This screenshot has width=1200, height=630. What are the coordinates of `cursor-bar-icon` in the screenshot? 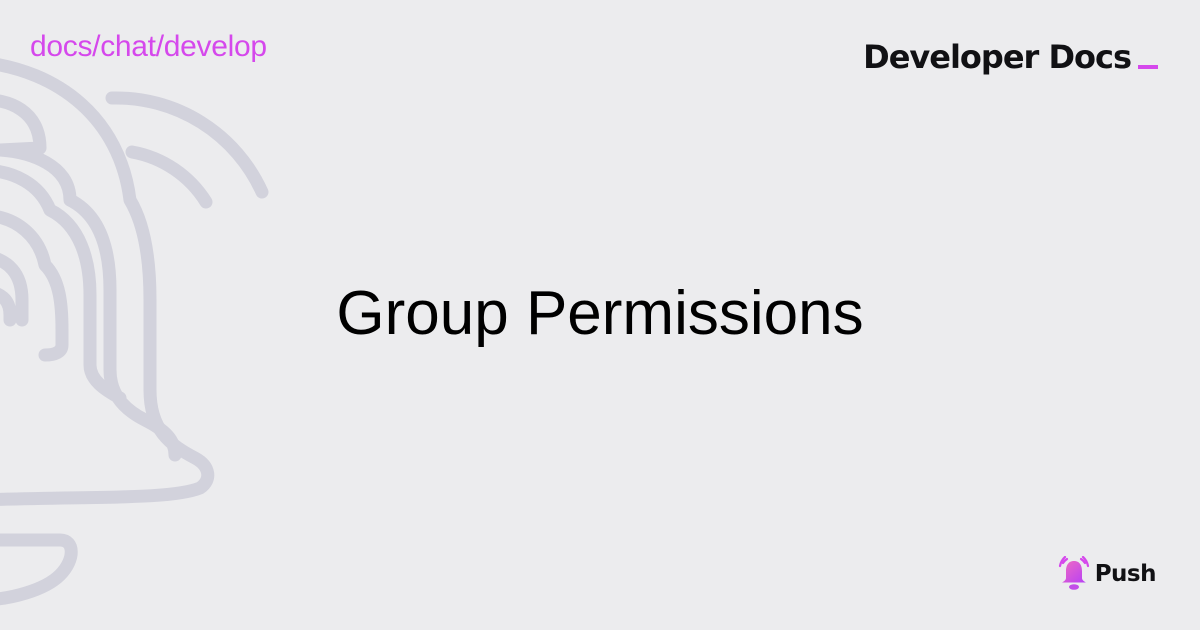 It's located at (1148, 67).